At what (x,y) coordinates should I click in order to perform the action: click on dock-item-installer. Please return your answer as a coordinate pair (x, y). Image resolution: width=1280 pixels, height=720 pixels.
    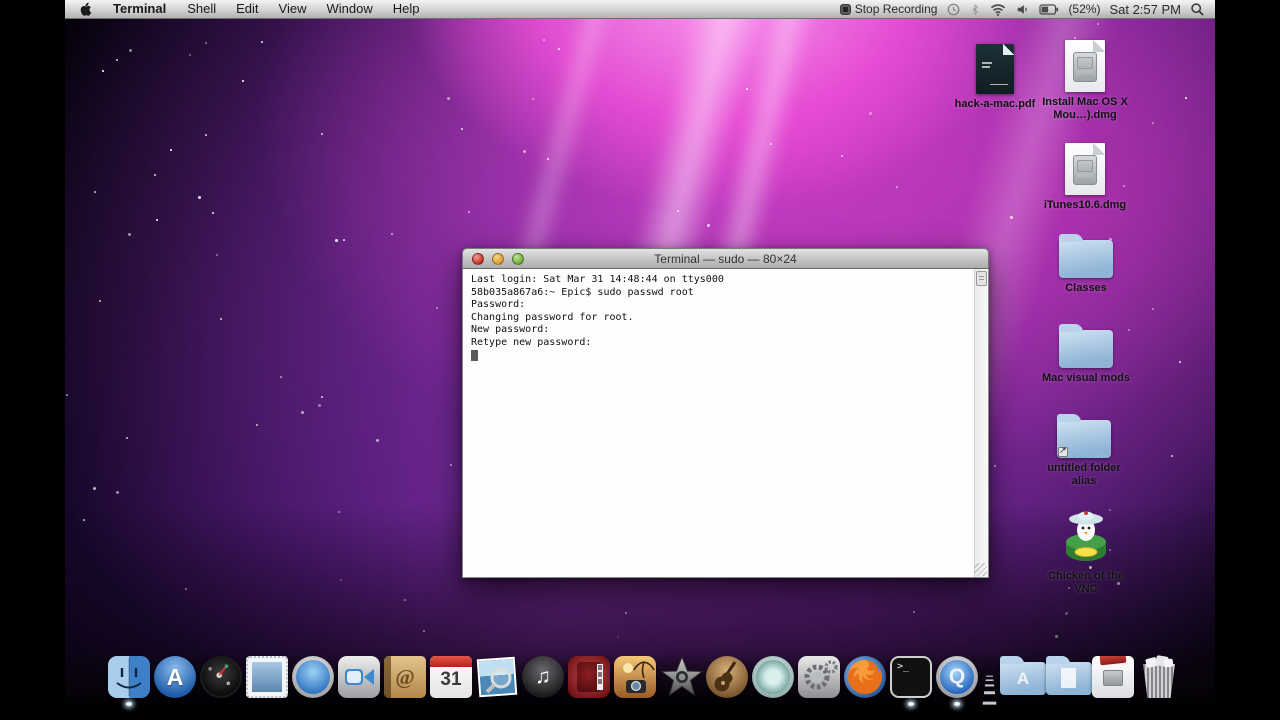
    Looking at the image, I should click on (1113, 681).